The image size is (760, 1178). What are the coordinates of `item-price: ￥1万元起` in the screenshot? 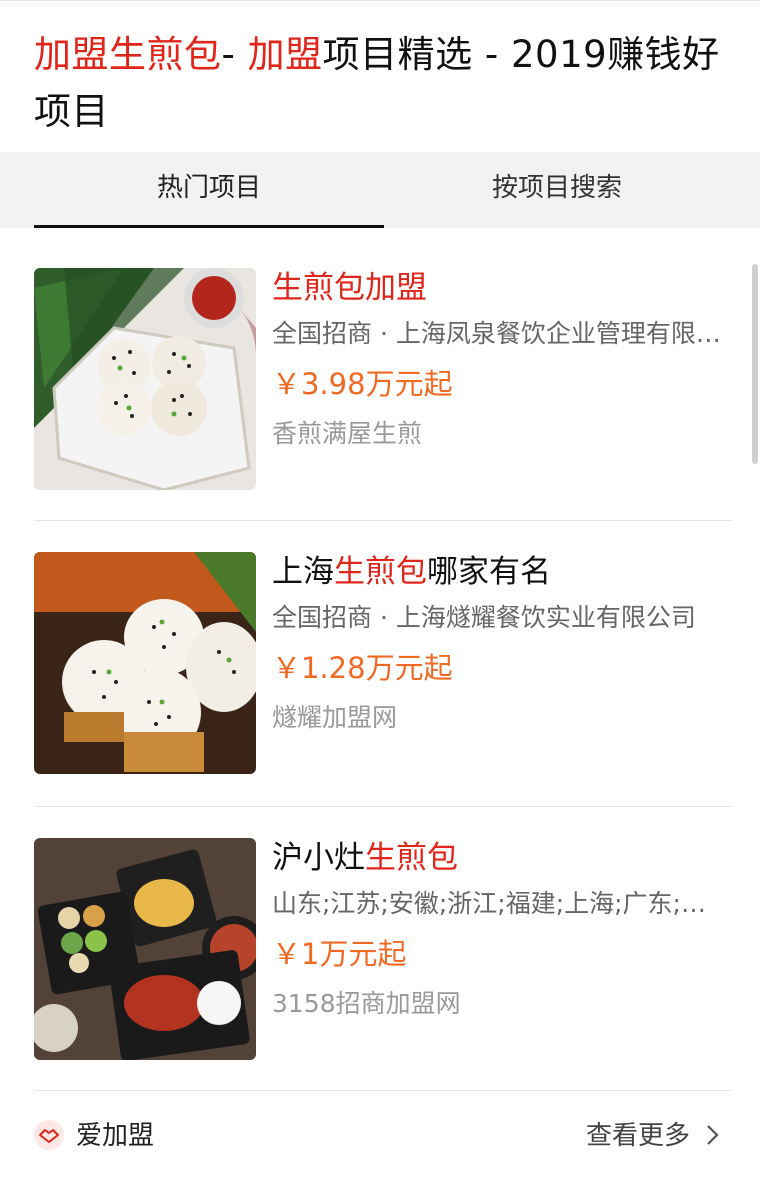 It's located at (339, 954).